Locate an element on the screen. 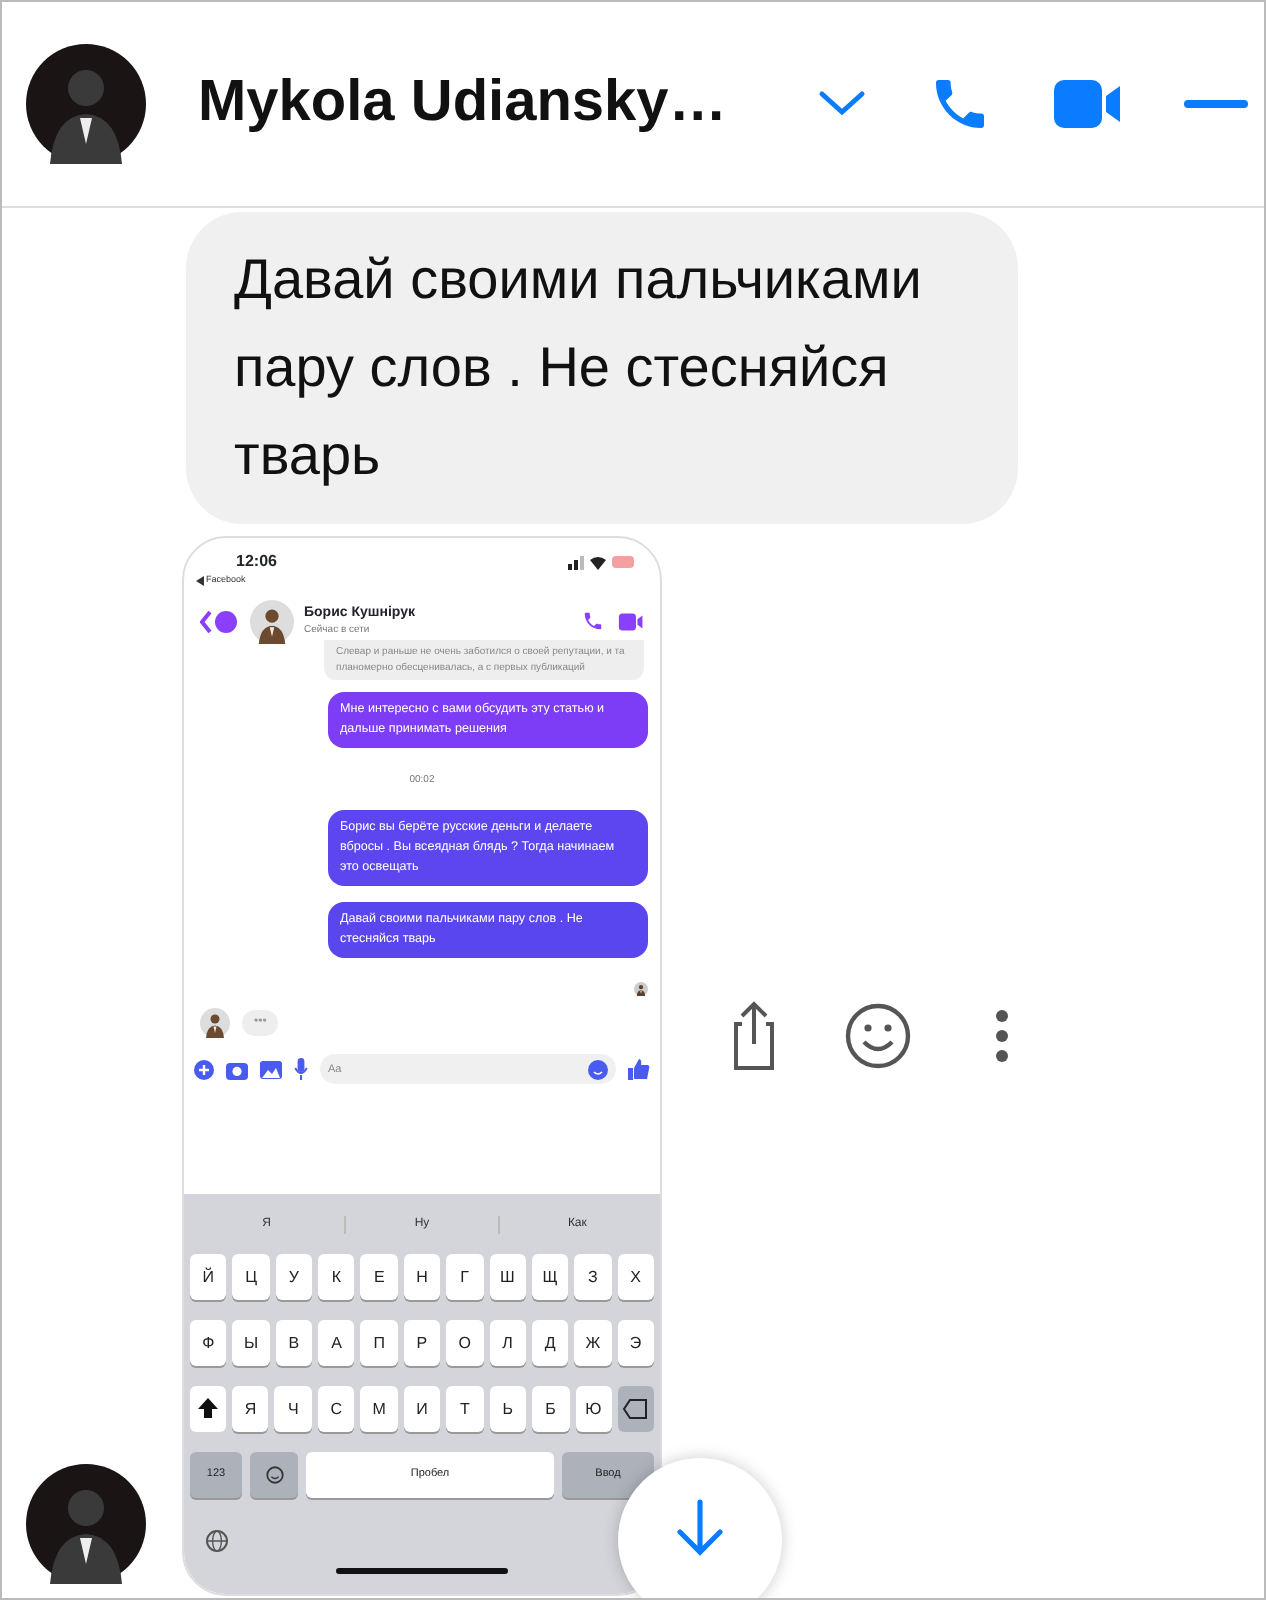 This screenshot has height=1600, width=1266. status-time: 12:06 is located at coordinates (256, 562).